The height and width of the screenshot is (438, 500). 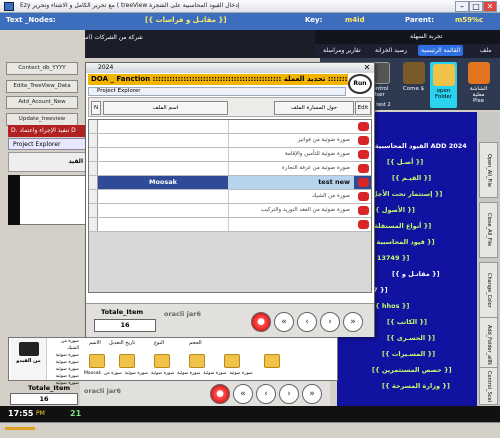 I want to click on clock-pm: PM, so click(x=40, y=413).